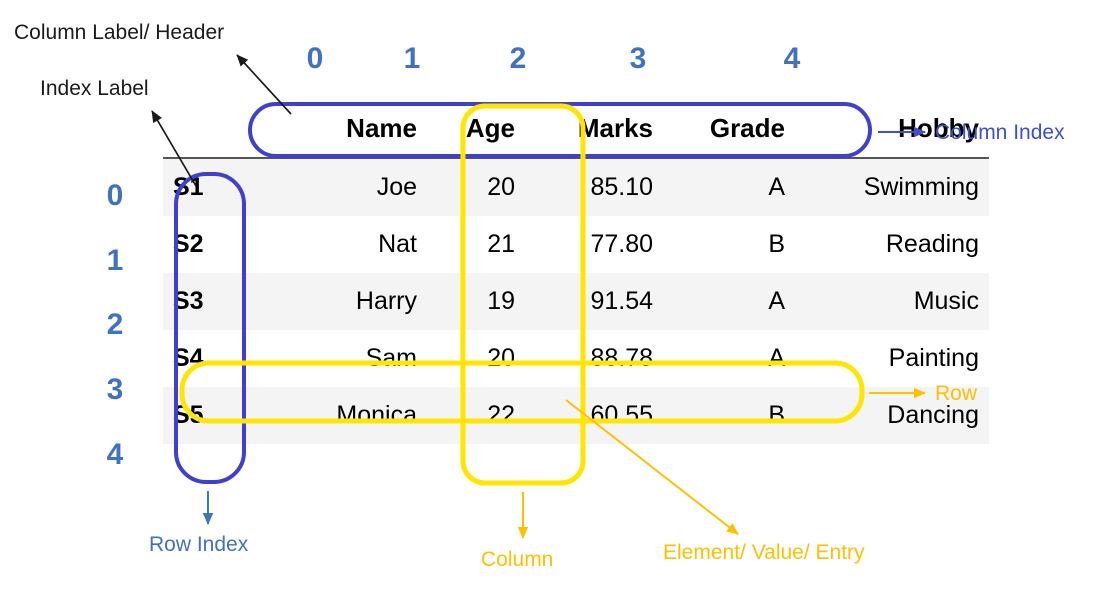  What do you see at coordinates (349, 244) in the screenshot?
I see `cell-name: Nat` at bounding box center [349, 244].